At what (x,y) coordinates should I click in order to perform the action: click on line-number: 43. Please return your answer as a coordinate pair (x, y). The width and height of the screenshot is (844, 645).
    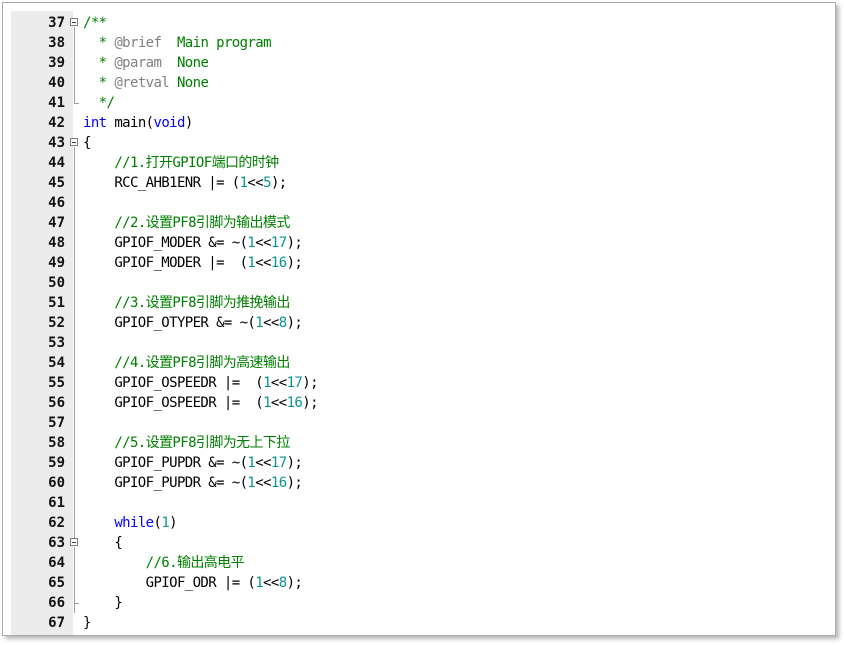
    Looking at the image, I should click on (56, 143).